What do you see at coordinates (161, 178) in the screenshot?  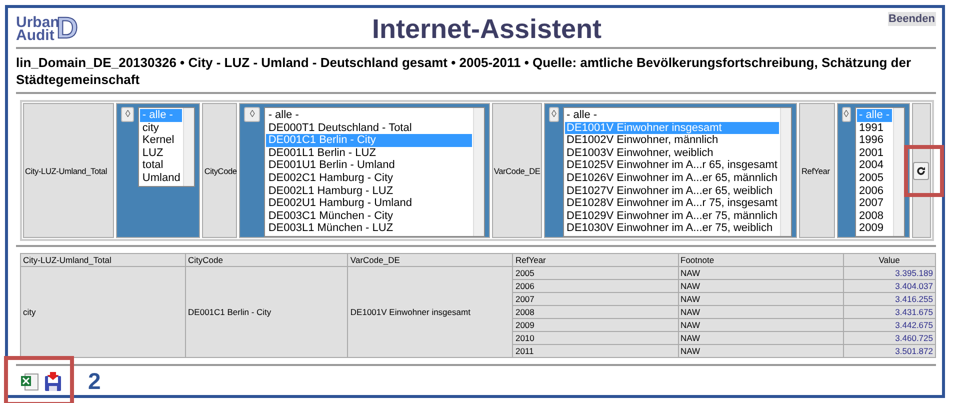 I see `list-option: Umland` at bounding box center [161, 178].